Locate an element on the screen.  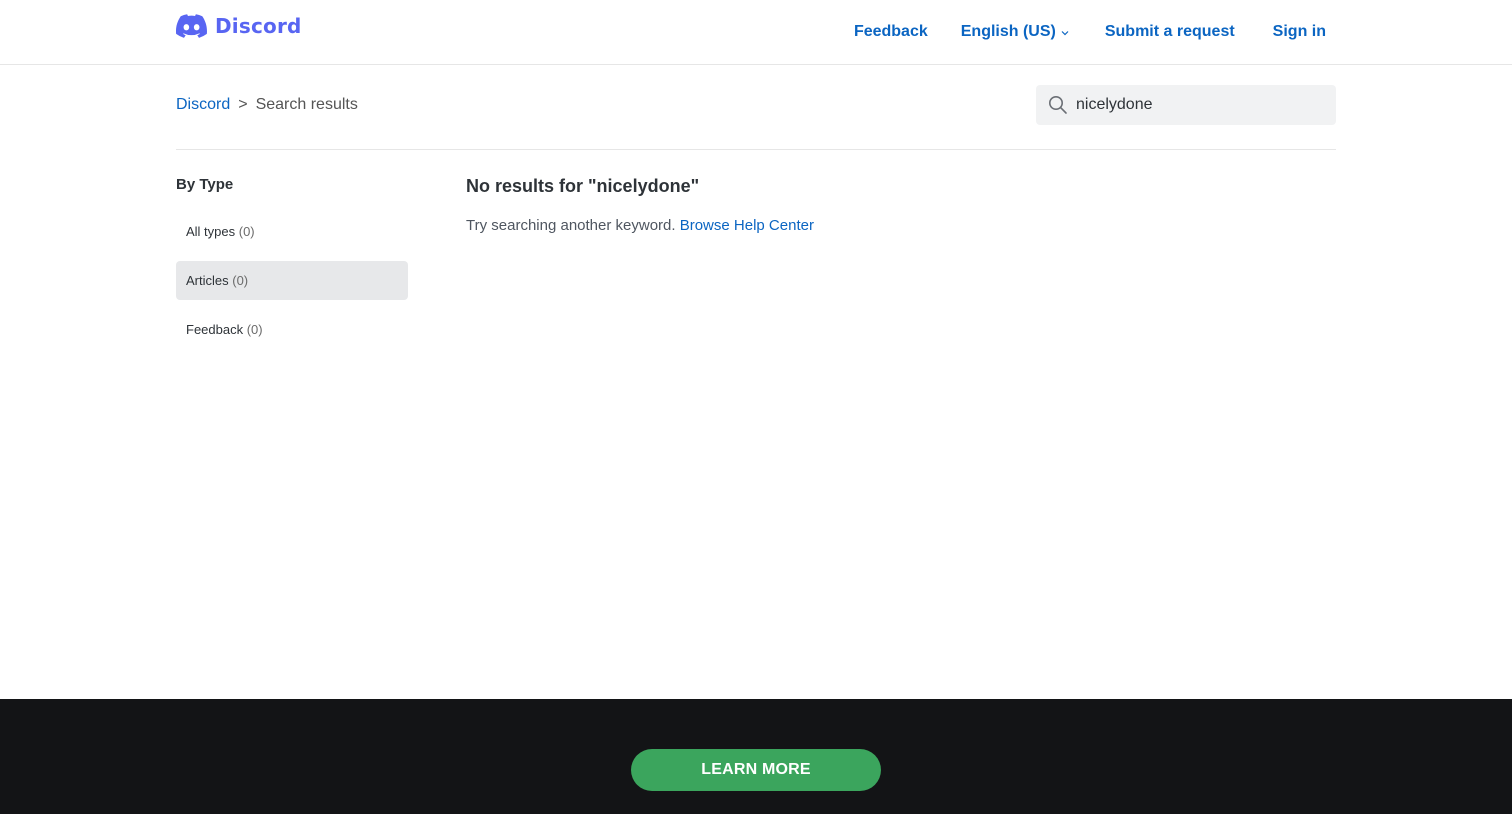
breadcrumb: Discord > Search results is located at coordinates (267, 105).